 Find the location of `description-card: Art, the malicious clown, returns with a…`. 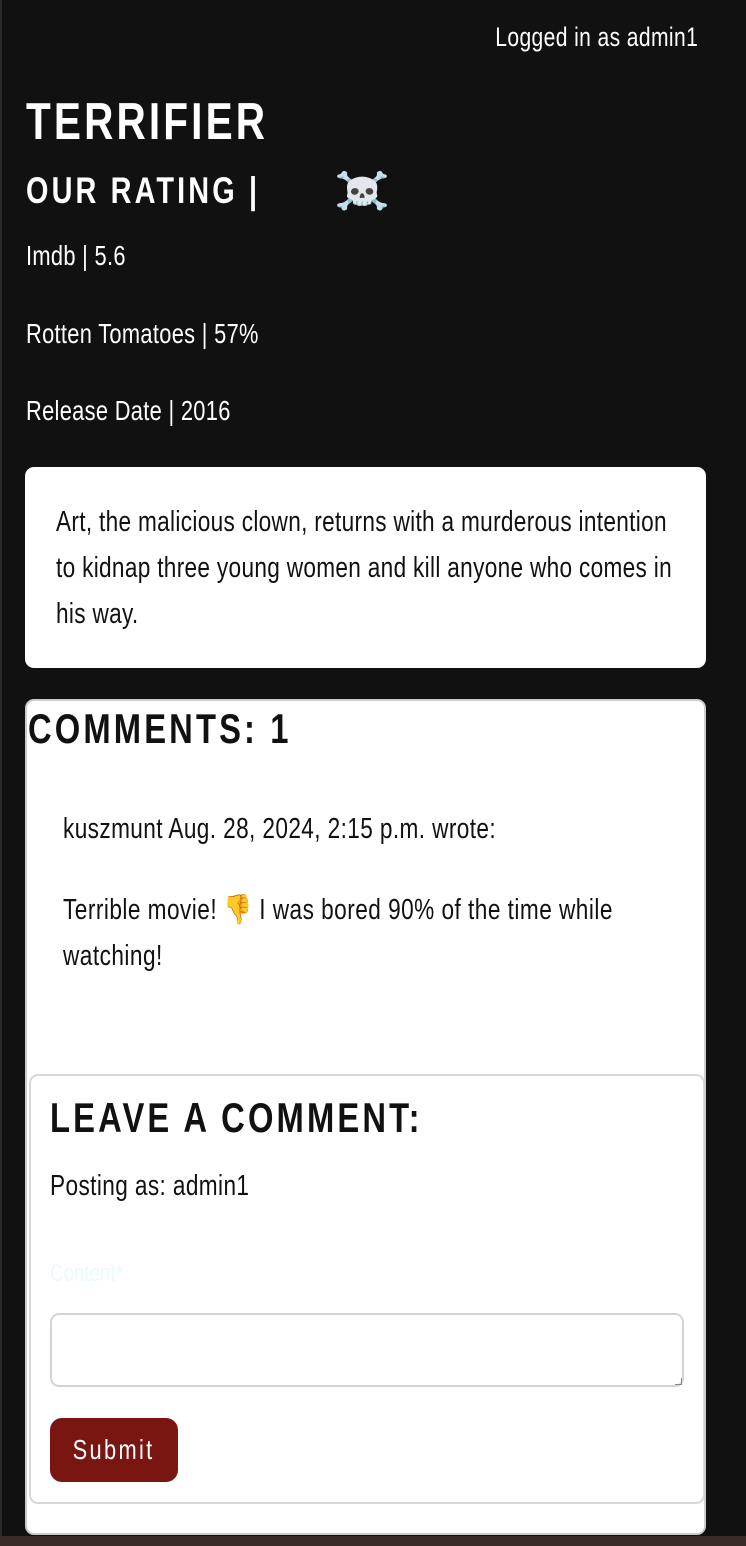

description-card: Art, the malicious clown, returns with a… is located at coordinates (365, 567).